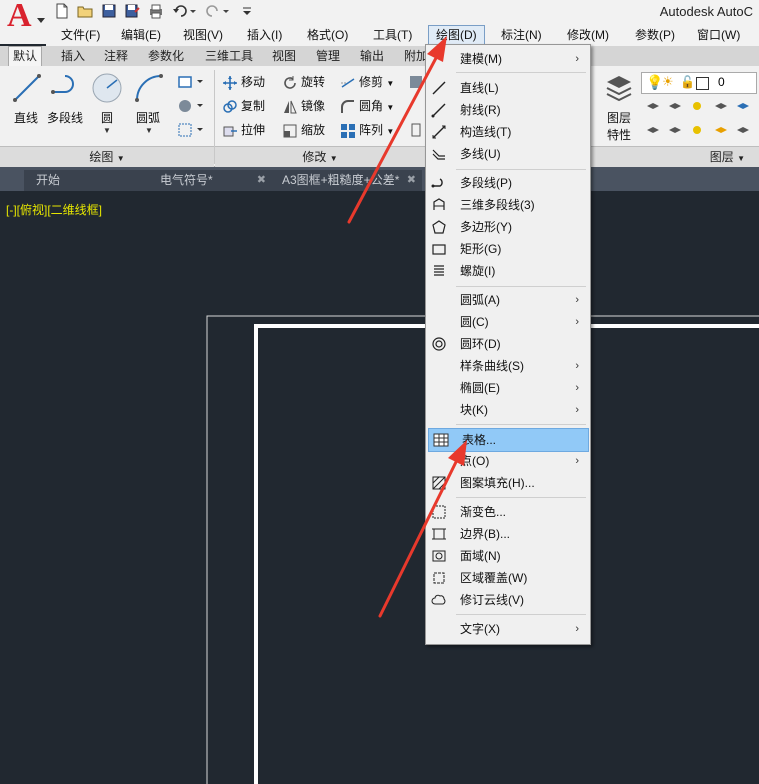 This screenshot has width=759, height=784. I want to click on layer-tools-row-1-icon, so click(700, 106).